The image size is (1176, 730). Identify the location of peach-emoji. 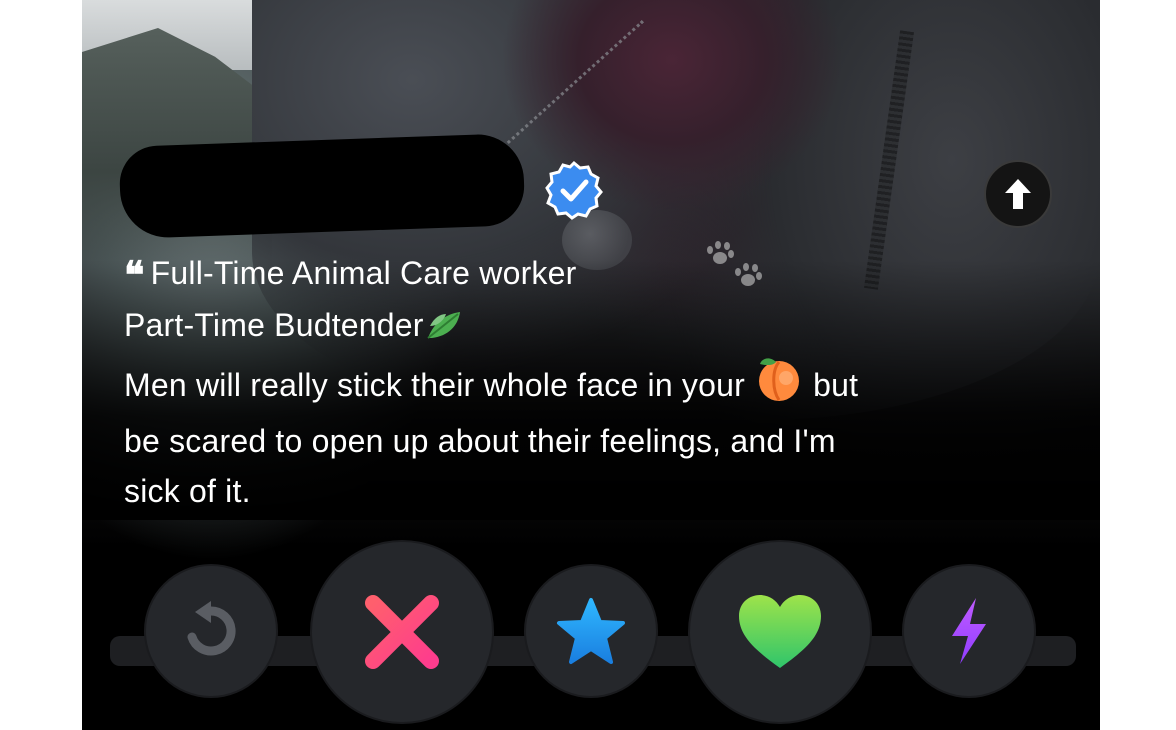
(779, 386).